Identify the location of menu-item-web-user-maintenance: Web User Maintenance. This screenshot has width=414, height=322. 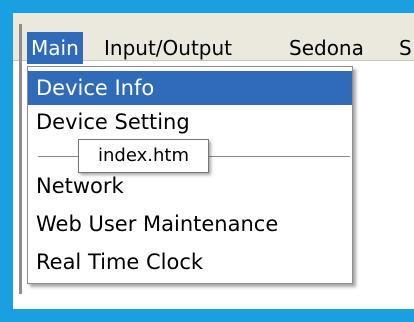
(190, 224).